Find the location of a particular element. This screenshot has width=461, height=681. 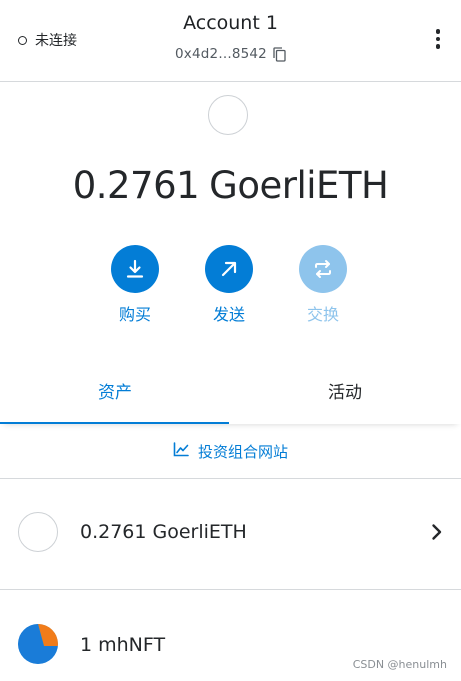

portfolio-link: 投资组合网站 is located at coordinates (230, 451).